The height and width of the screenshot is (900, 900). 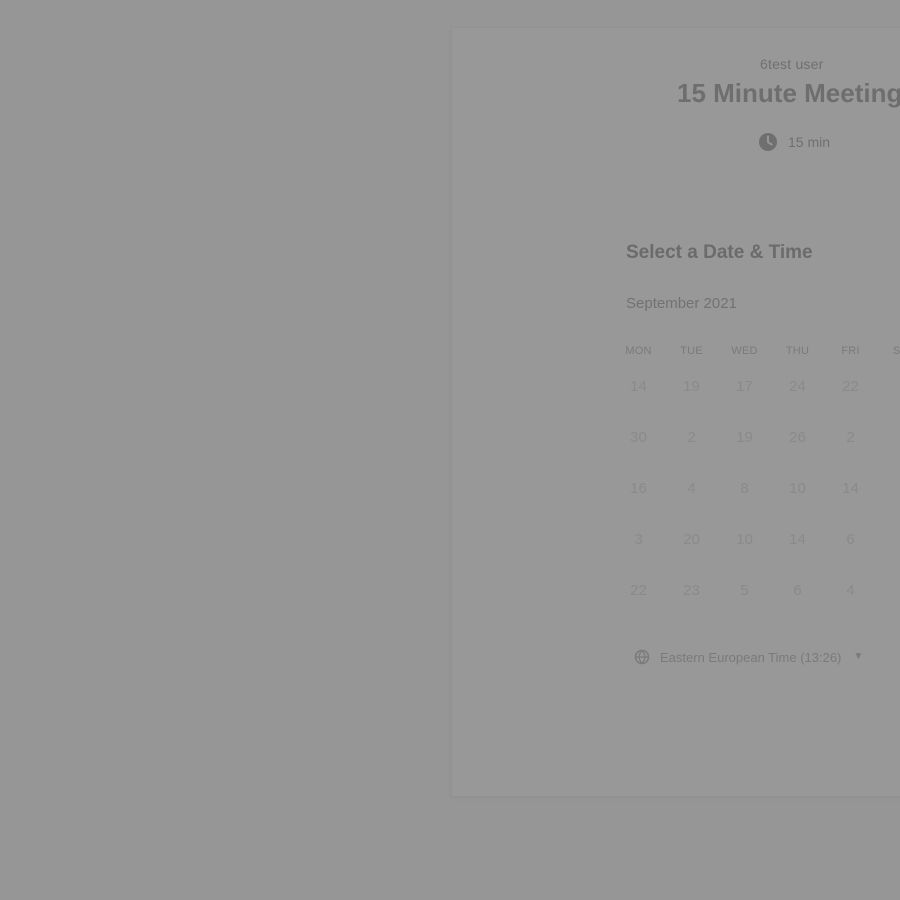 I want to click on calendar-day: 23, so click(x=691, y=591).